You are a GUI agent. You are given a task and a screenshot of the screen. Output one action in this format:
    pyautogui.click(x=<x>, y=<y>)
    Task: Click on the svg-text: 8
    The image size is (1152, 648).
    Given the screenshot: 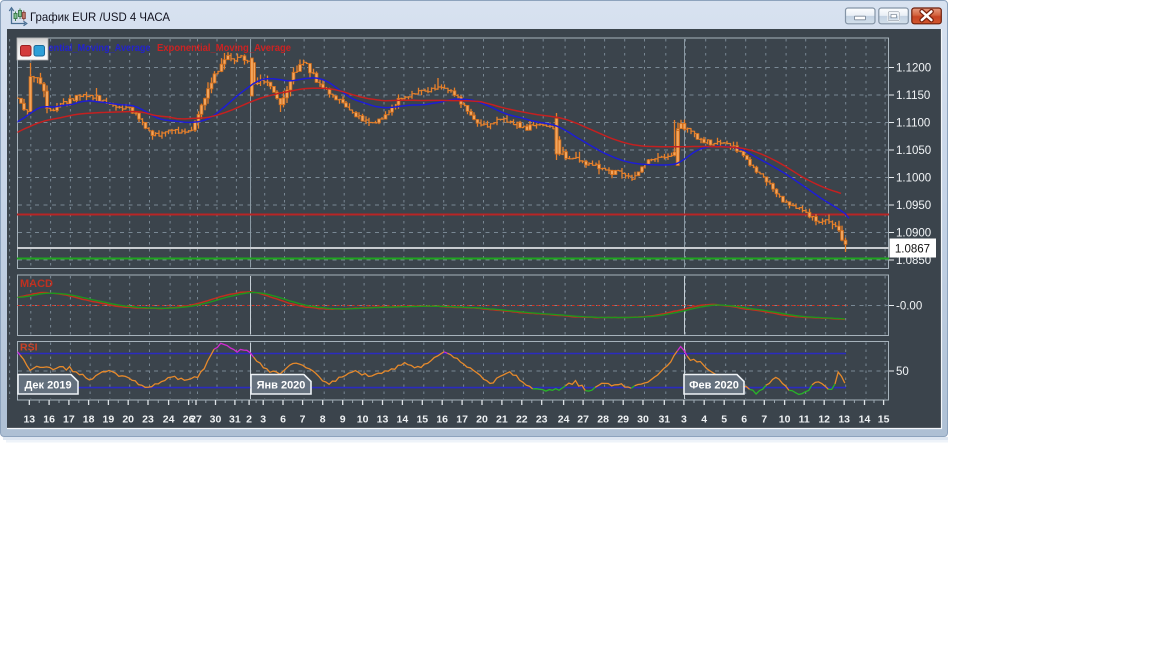 What is the action you would take?
    pyautogui.click(x=323, y=420)
    